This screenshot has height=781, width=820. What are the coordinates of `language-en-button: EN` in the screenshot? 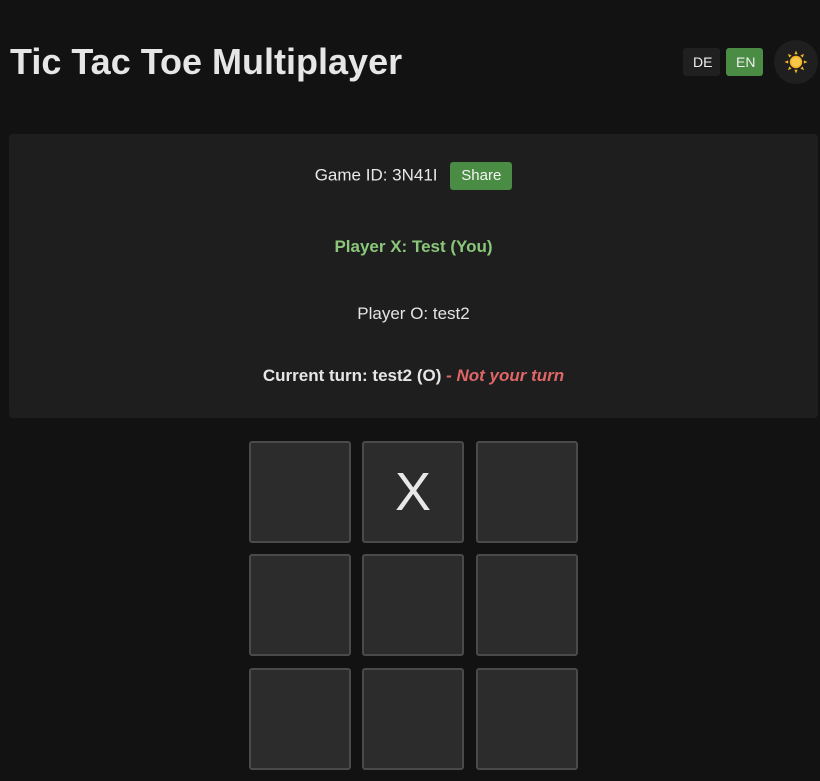 It's located at (744, 62).